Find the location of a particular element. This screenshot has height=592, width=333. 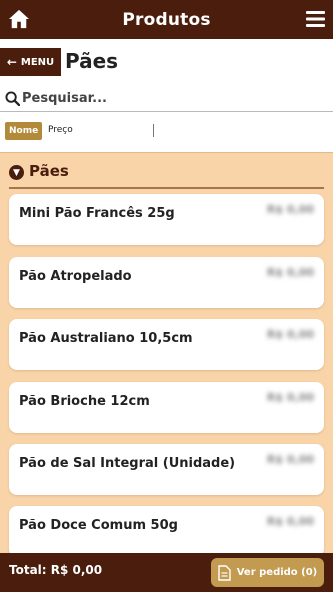

sub-header: ← MENU Pães is located at coordinates (166, 63).